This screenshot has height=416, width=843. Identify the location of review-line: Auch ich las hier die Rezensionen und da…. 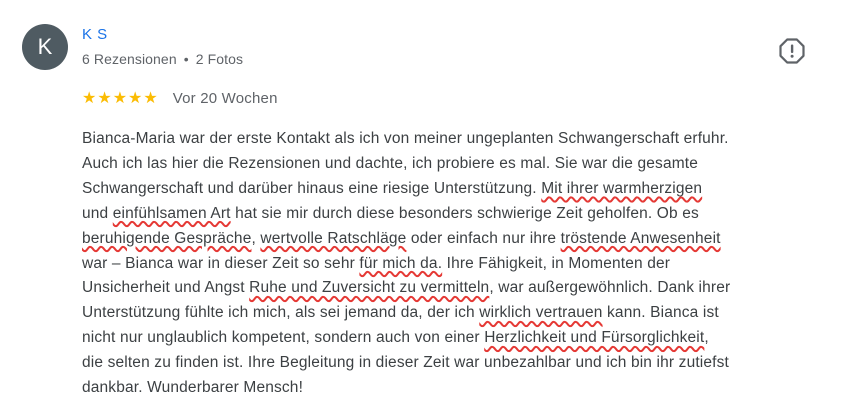
(452, 164).